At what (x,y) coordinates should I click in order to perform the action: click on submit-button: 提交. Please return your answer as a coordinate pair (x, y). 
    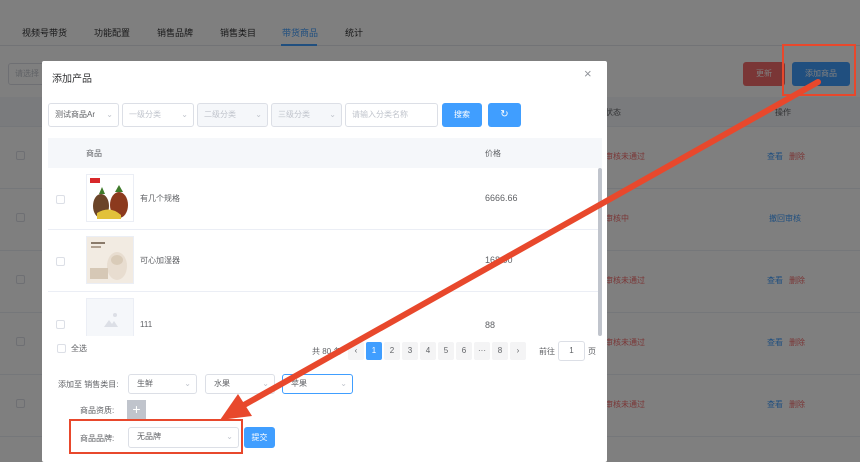
    Looking at the image, I should click on (259, 437).